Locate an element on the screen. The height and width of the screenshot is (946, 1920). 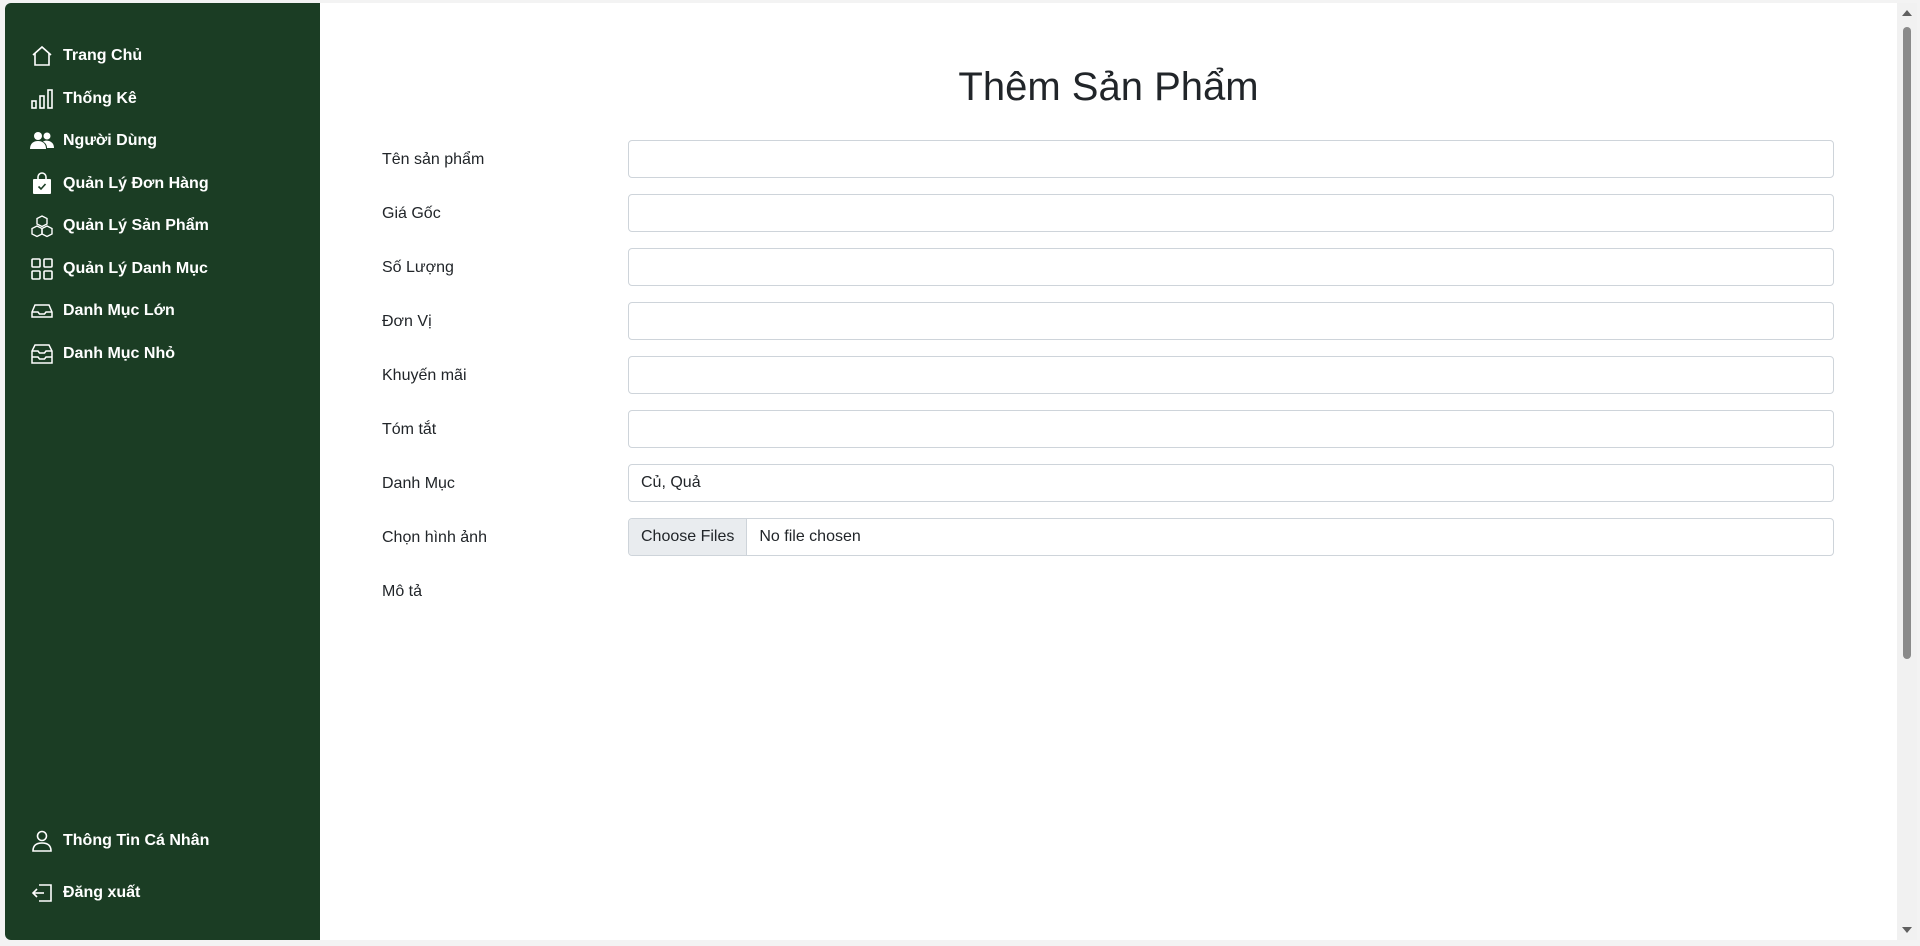
field-unit: Đơn Vị is located at coordinates (1139, 322).